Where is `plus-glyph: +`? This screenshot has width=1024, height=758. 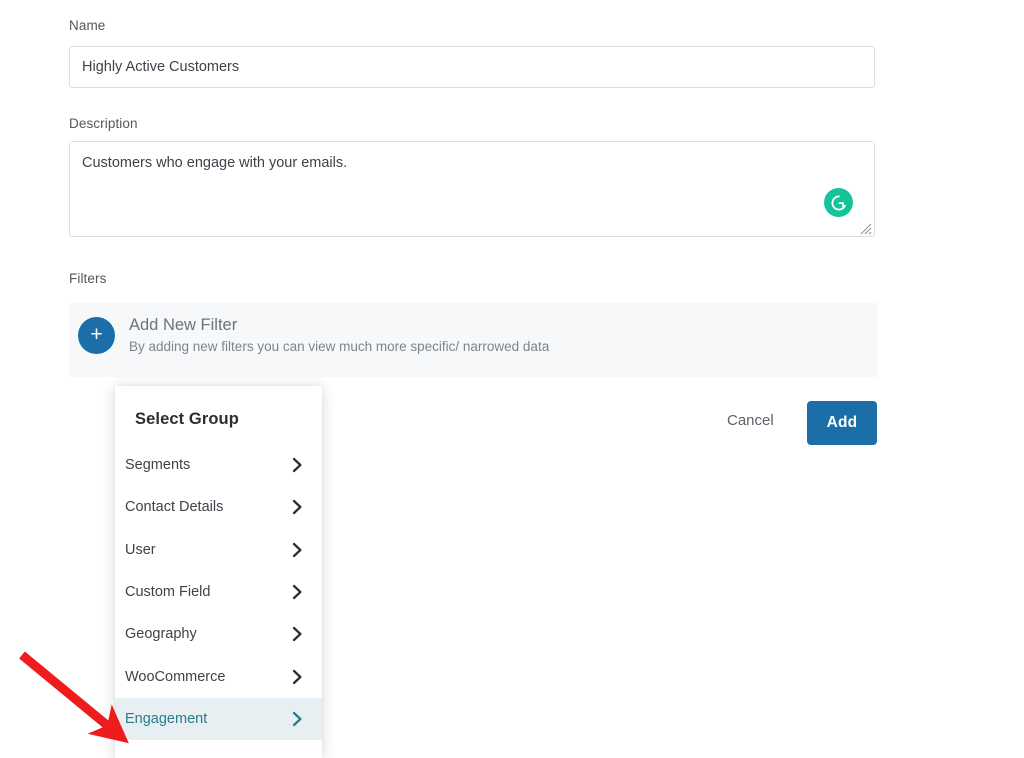
plus-glyph: + is located at coordinates (96, 334).